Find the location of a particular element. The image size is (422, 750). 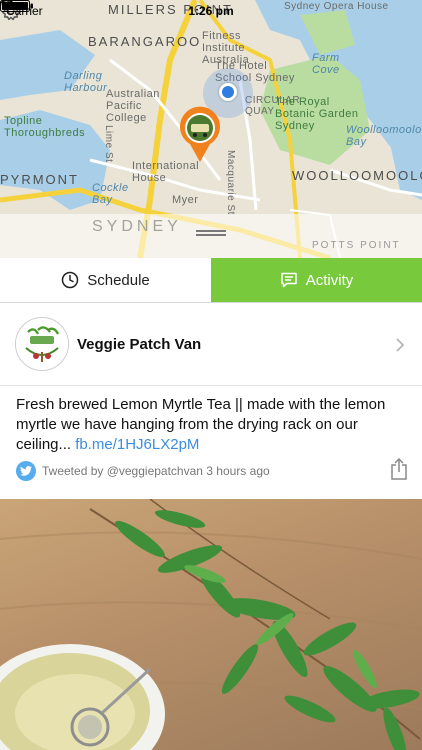

map-label-woolloomooloo: WOOLLOOMOOLOO is located at coordinates (357, 175).